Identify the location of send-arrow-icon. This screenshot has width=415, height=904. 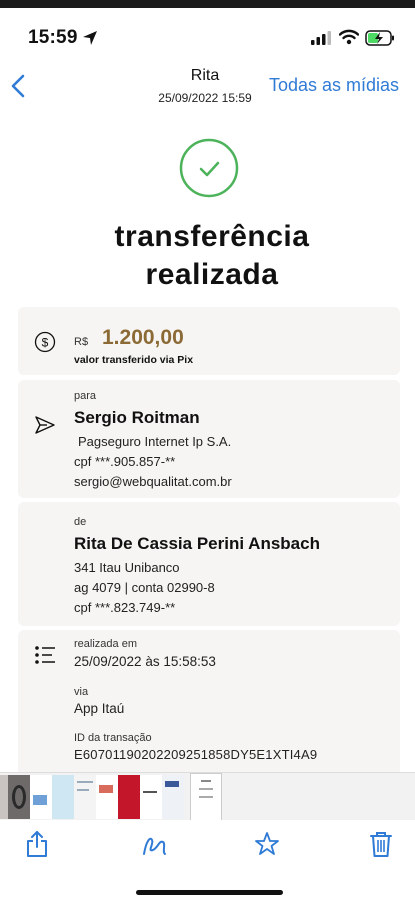
(45, 425).